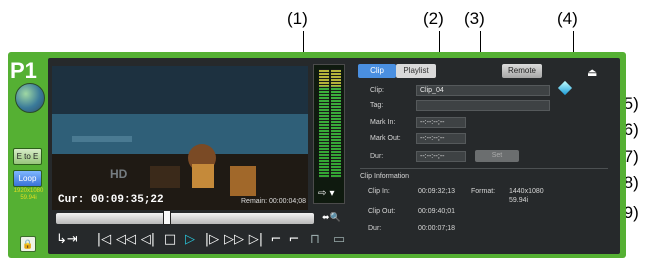  I want to click on set-button: Set, so click(497, 156).